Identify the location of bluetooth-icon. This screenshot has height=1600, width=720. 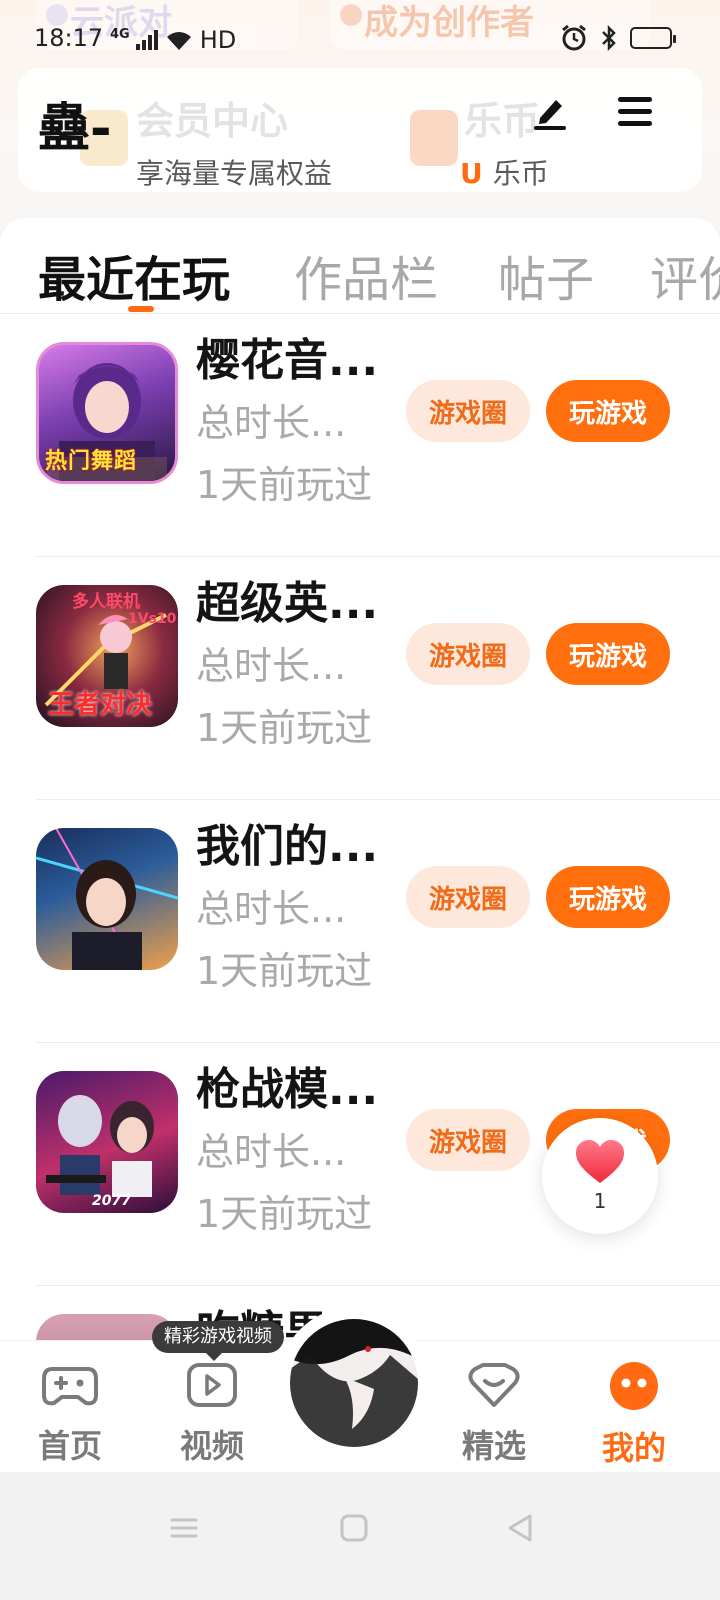
(609, 38).